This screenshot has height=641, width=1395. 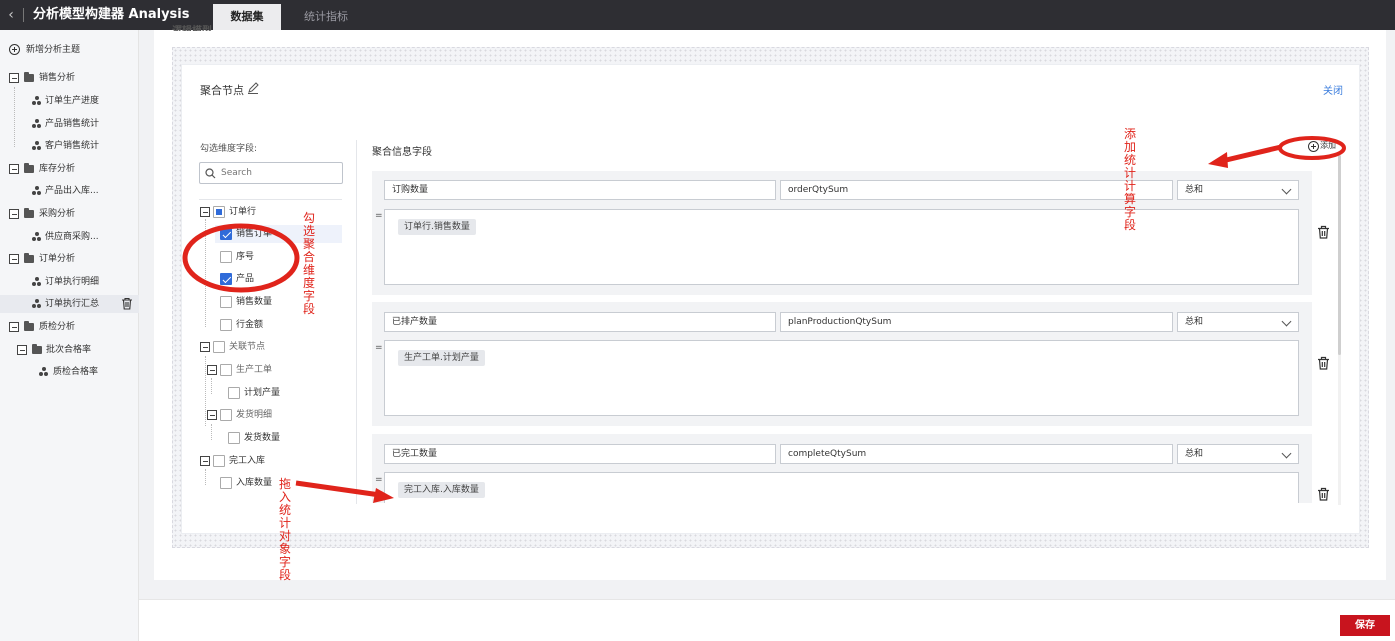 What do you see at coordinates (278, 302) in the screenshot?
I see `tree-field-sales-qty: 销售数量` at bounding box center [278, 302].